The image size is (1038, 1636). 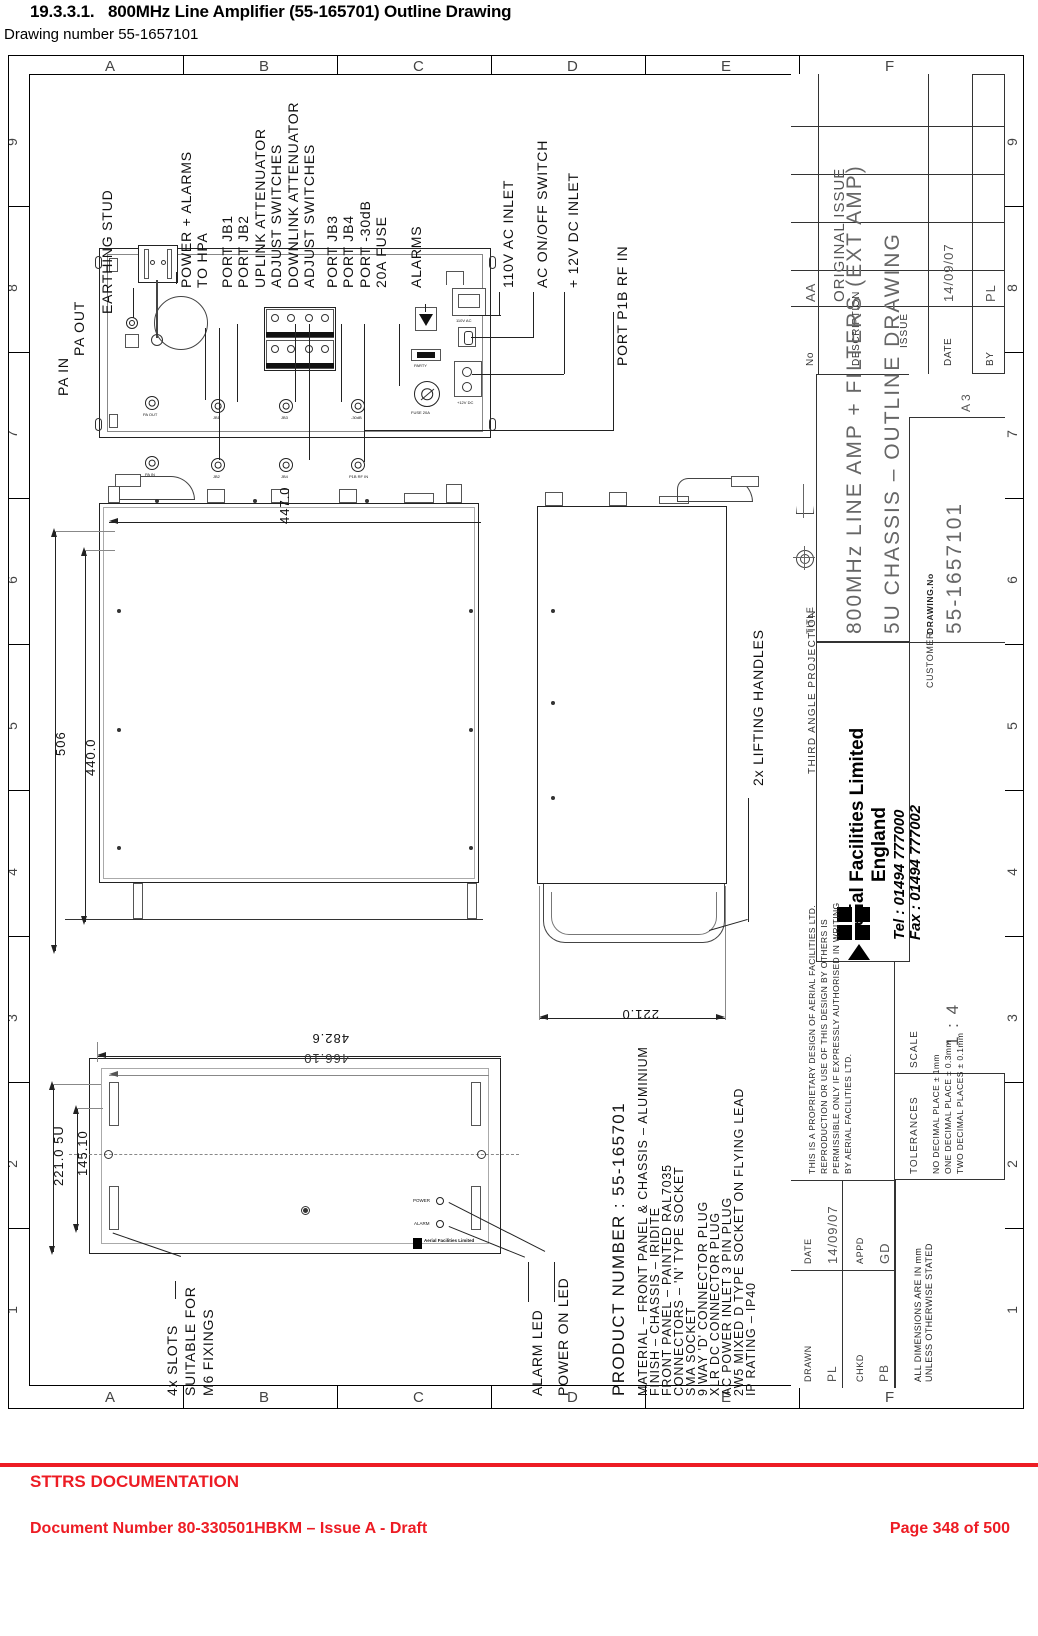 What do you see at coordinates (63, 376) in the screenshot?
I see `callout-pa-in: PA IN` at bounding box center [63, 376].